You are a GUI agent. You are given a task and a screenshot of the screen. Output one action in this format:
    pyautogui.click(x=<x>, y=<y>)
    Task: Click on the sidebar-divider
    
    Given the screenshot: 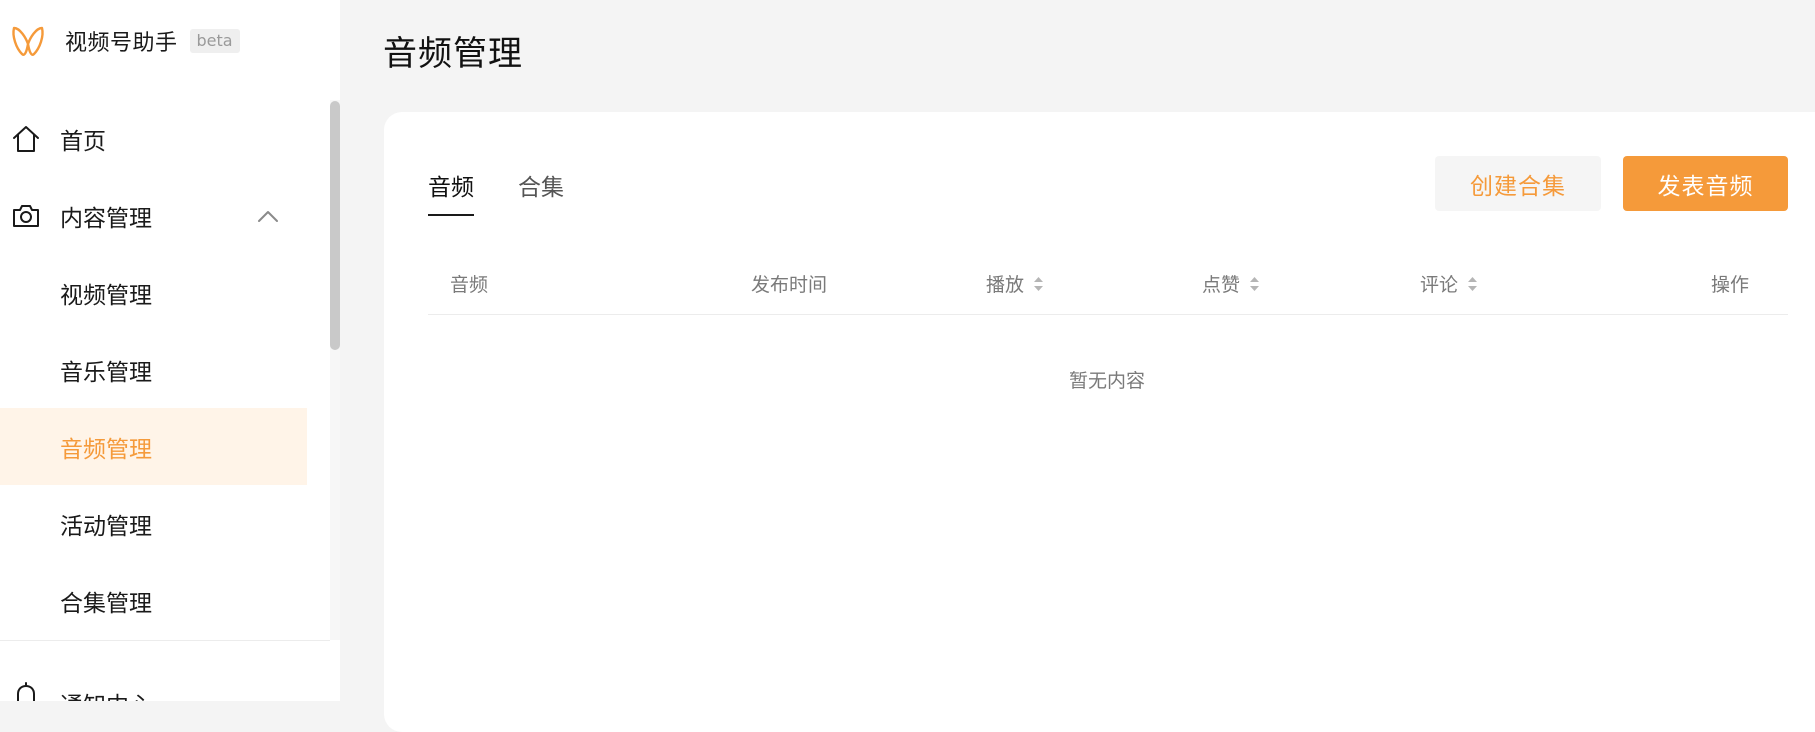 What is the action you would take?
    pyautogui.click(x=165, y=640)
    